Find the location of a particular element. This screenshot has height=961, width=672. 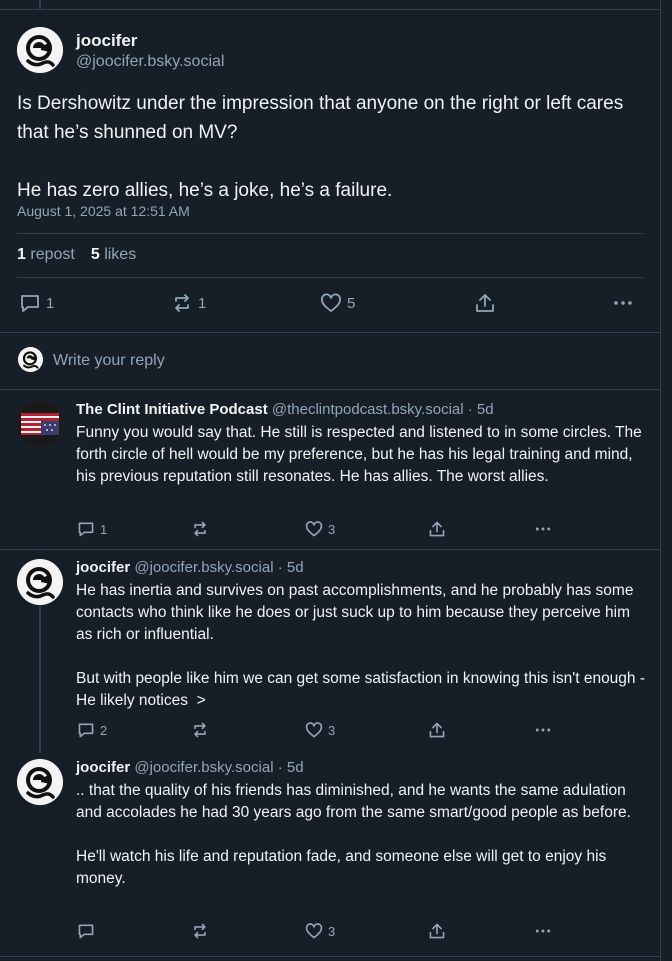

parent-thread-line is located at coordinates (40, 4).